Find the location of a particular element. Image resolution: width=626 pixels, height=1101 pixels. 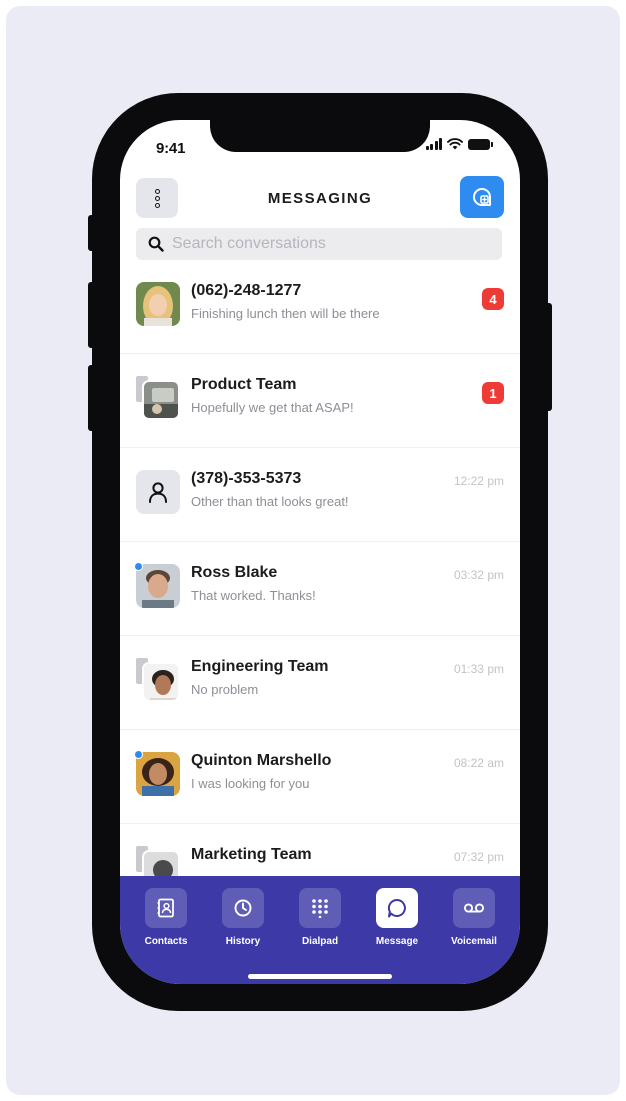

home-indicator is located at coordinates (320, 976).